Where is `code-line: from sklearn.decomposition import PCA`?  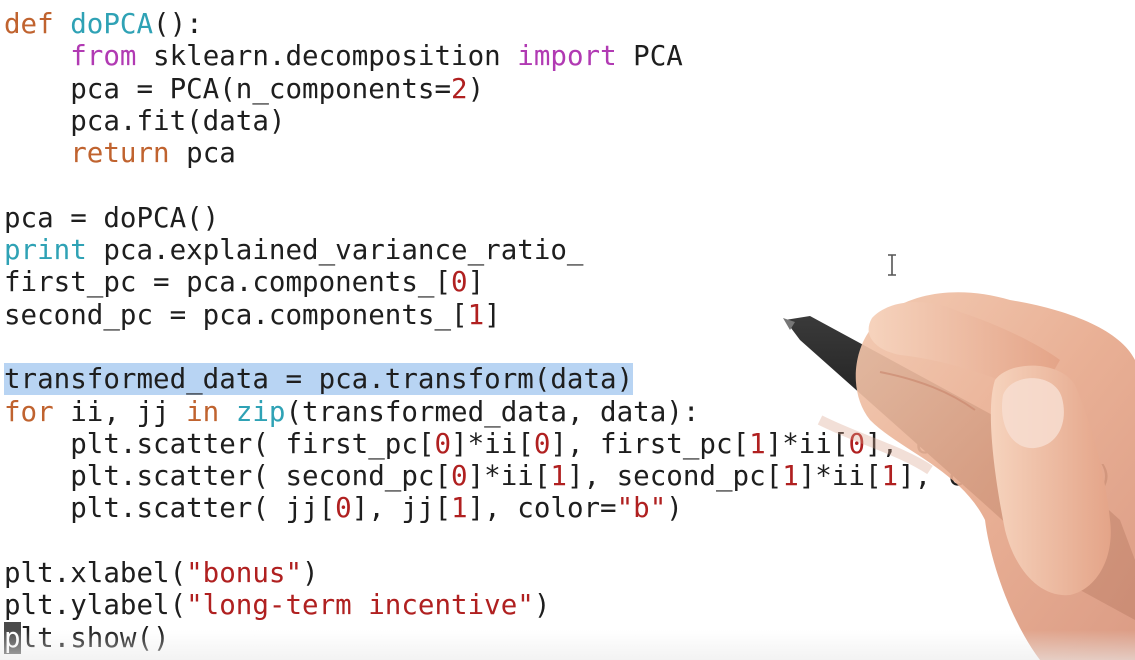
code-line: from sklearn.decomposition import PCA is located at coordinates (558, 56).